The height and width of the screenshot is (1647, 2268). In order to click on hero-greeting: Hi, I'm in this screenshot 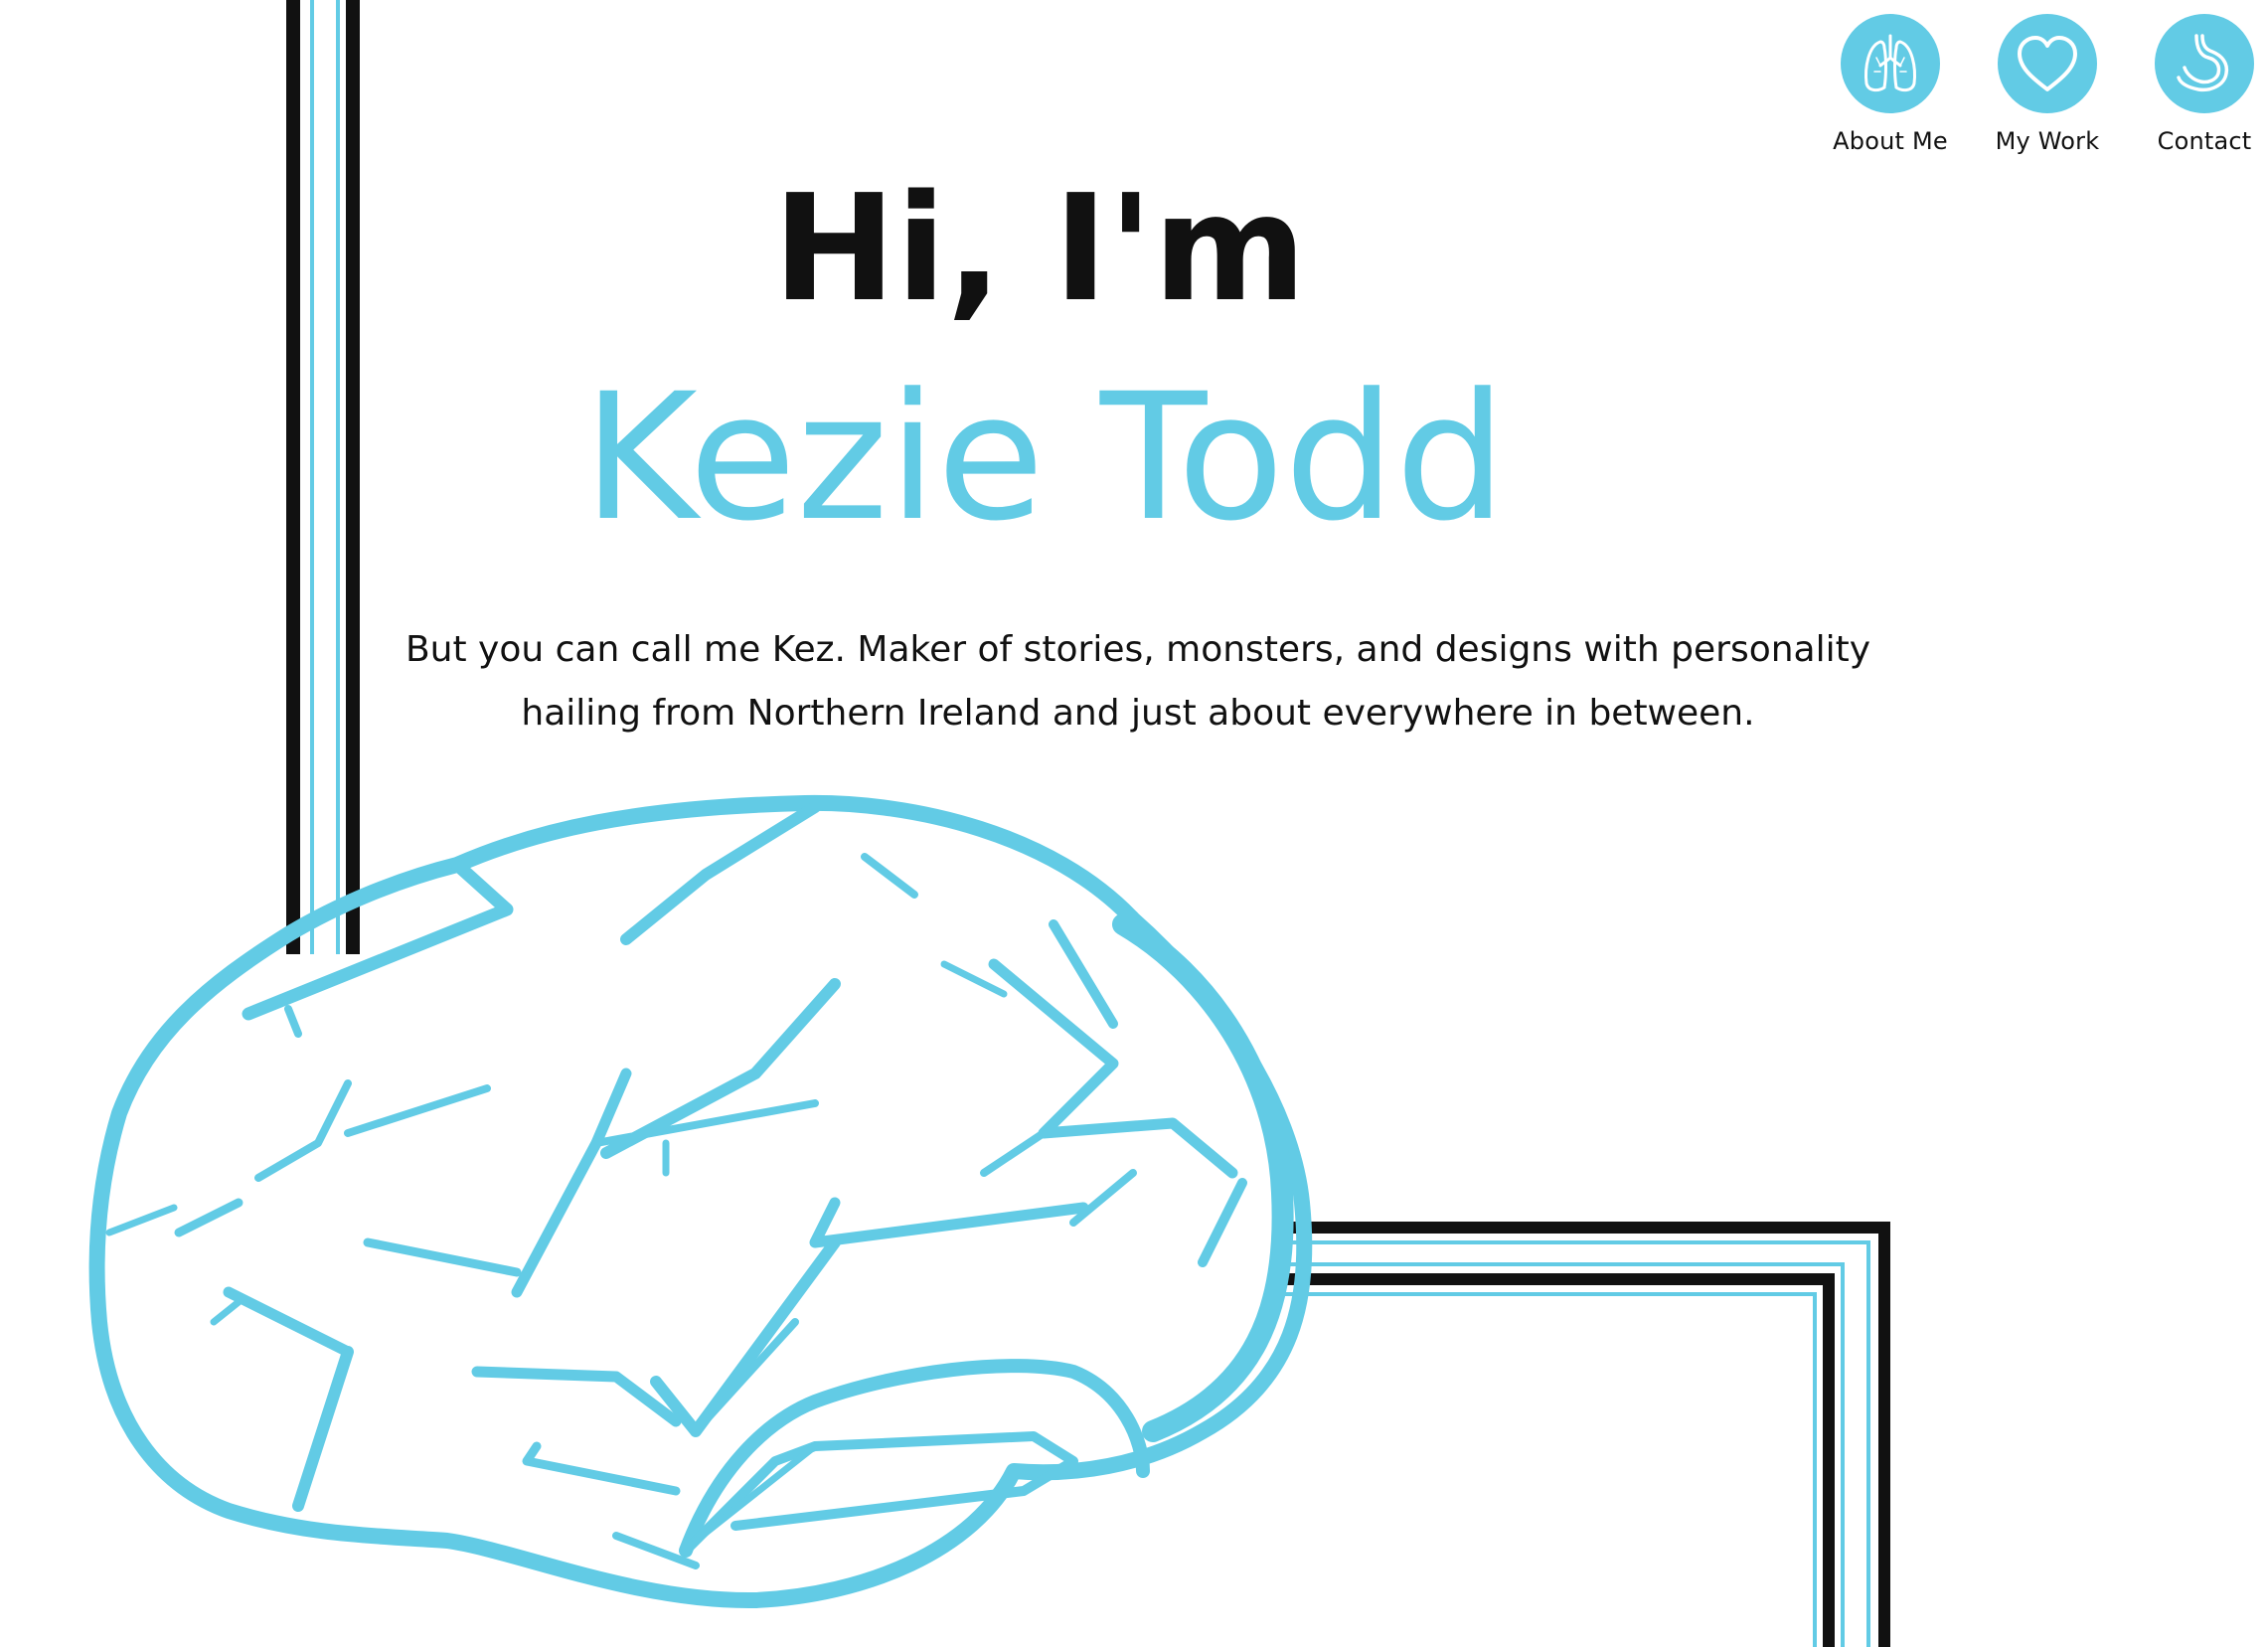, I will do `click(1134, 248)`.